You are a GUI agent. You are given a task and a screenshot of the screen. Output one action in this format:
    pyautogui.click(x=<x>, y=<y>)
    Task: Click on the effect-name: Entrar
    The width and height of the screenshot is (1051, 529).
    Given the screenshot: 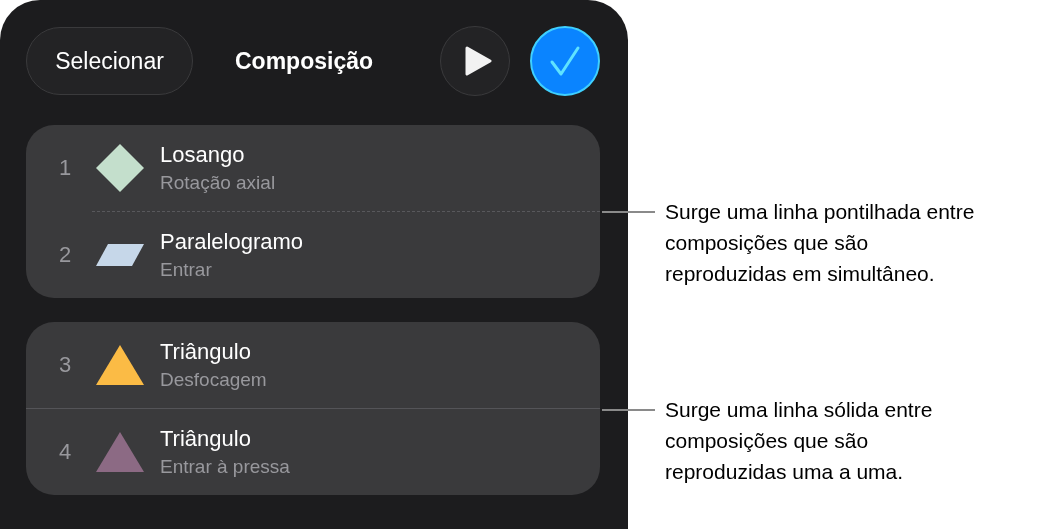 What is the action you would take?
    pyautogui.click(x=186, y=270)
    